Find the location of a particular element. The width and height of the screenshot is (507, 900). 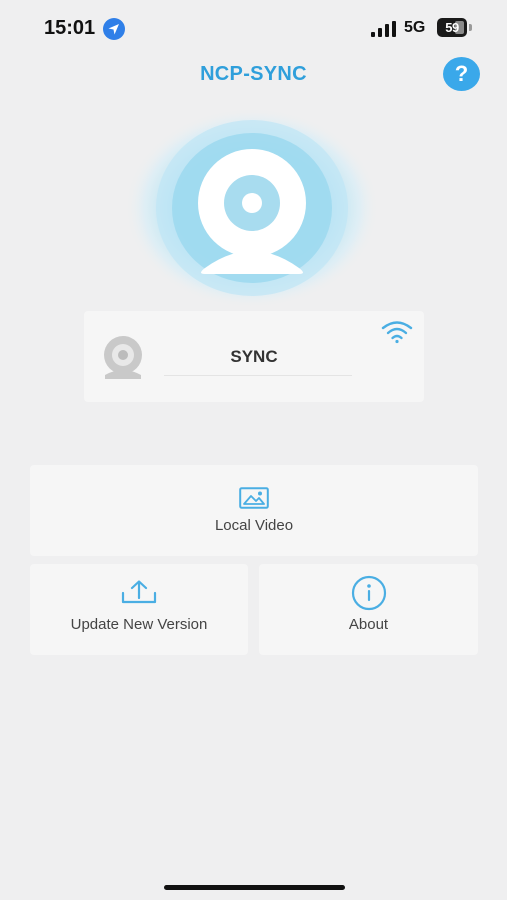

battery-icon: 59 is located at coordinates (455, 28).